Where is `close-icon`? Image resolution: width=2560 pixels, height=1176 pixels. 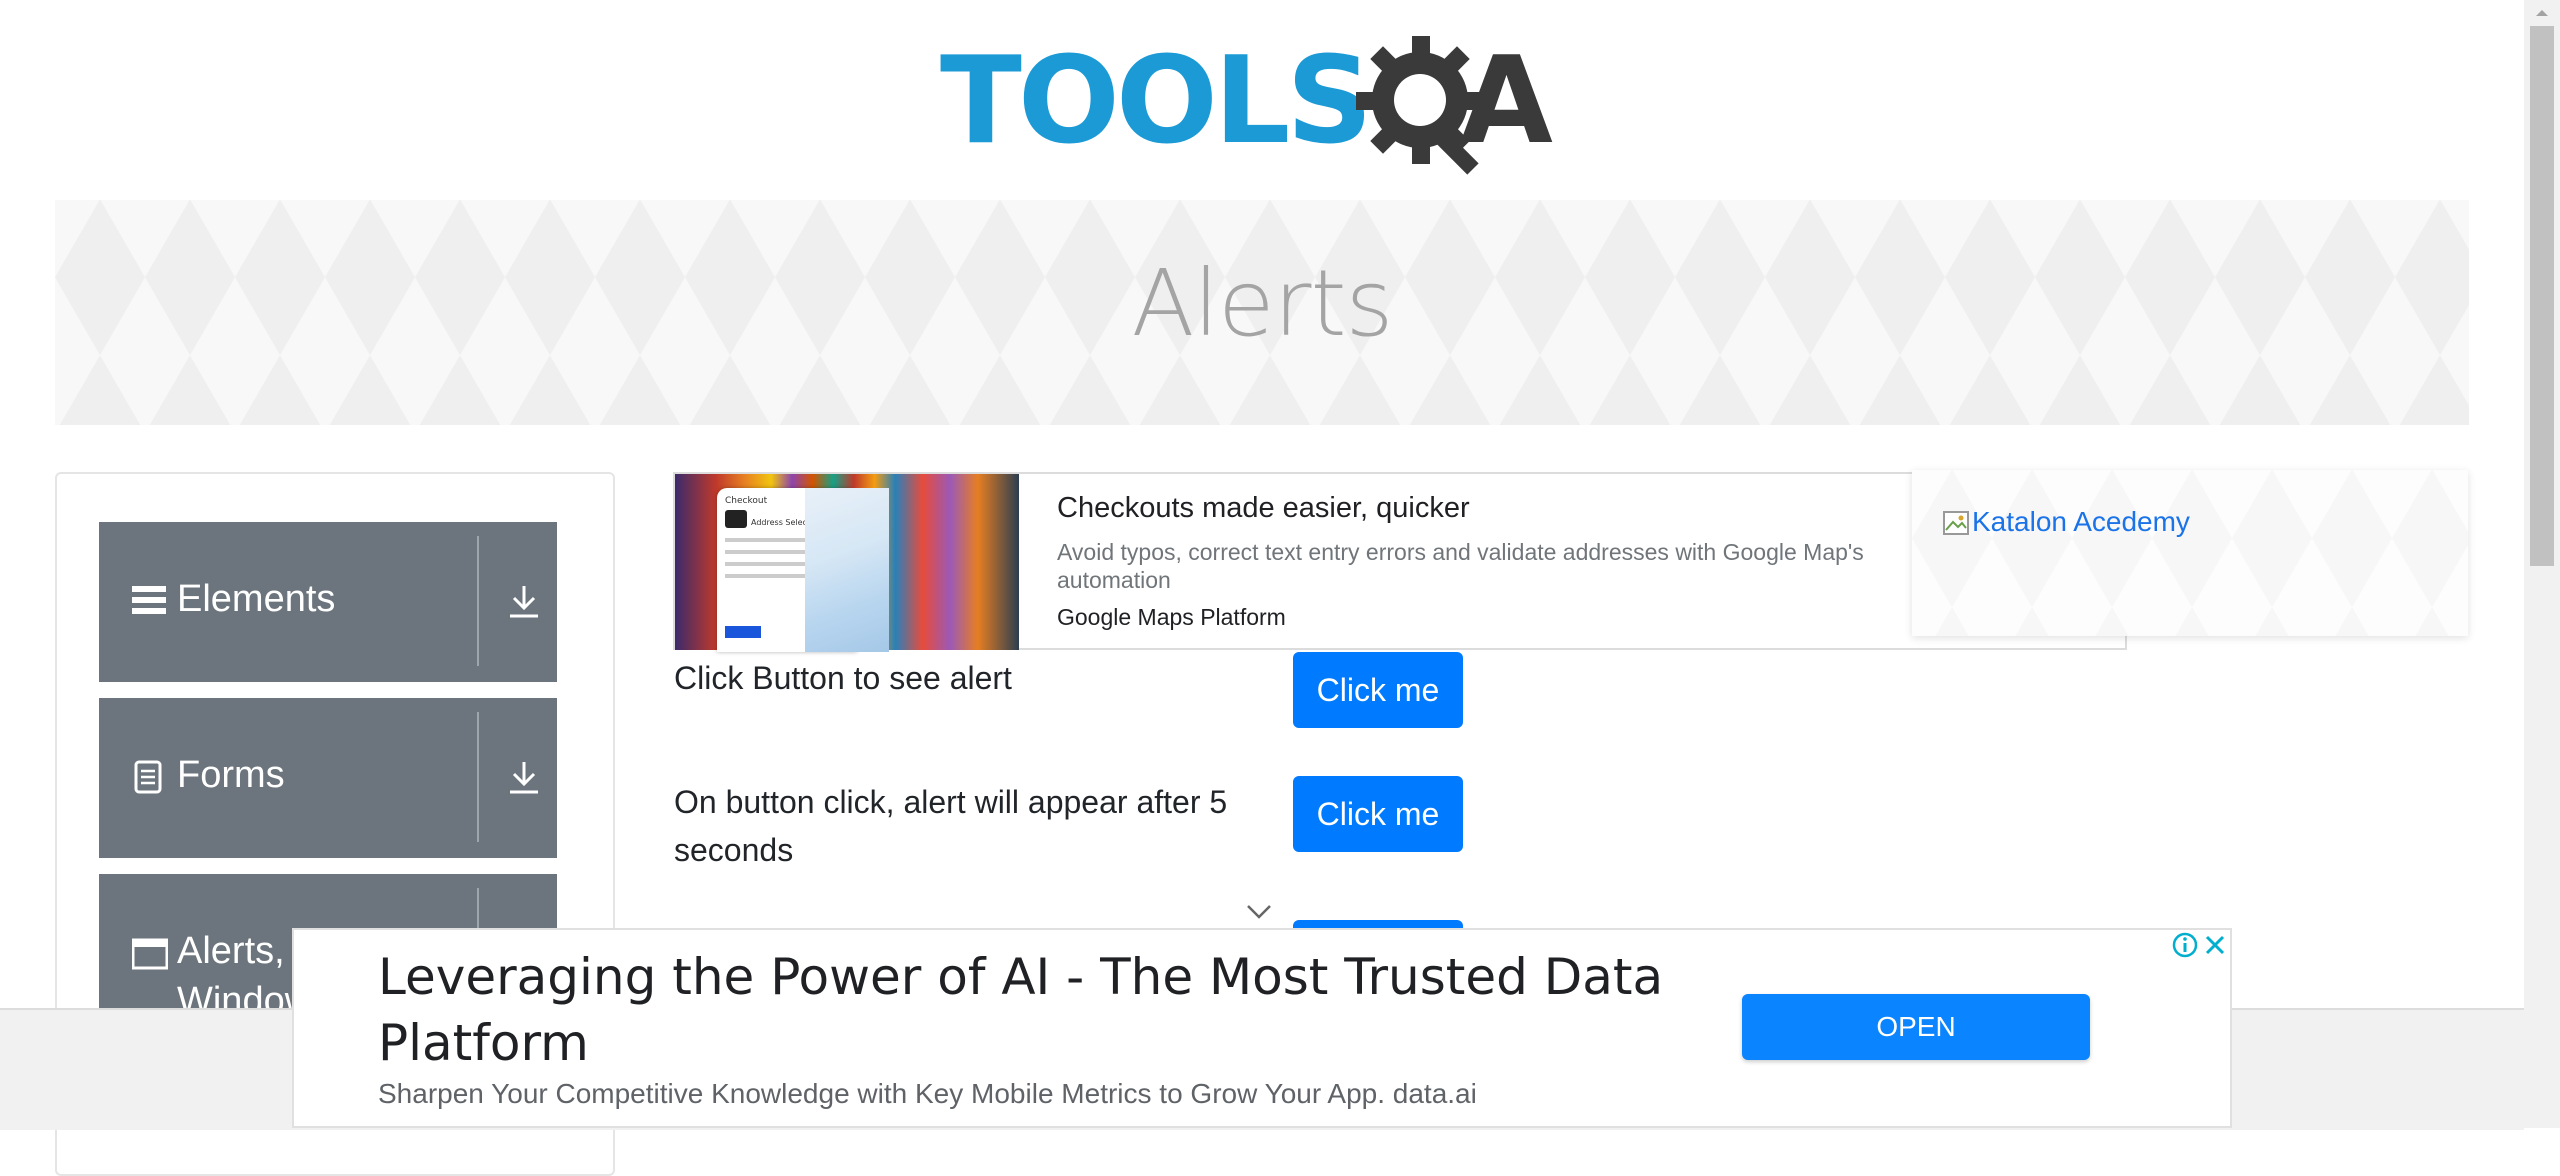 close-icon is located at coordinates (2215, 945).